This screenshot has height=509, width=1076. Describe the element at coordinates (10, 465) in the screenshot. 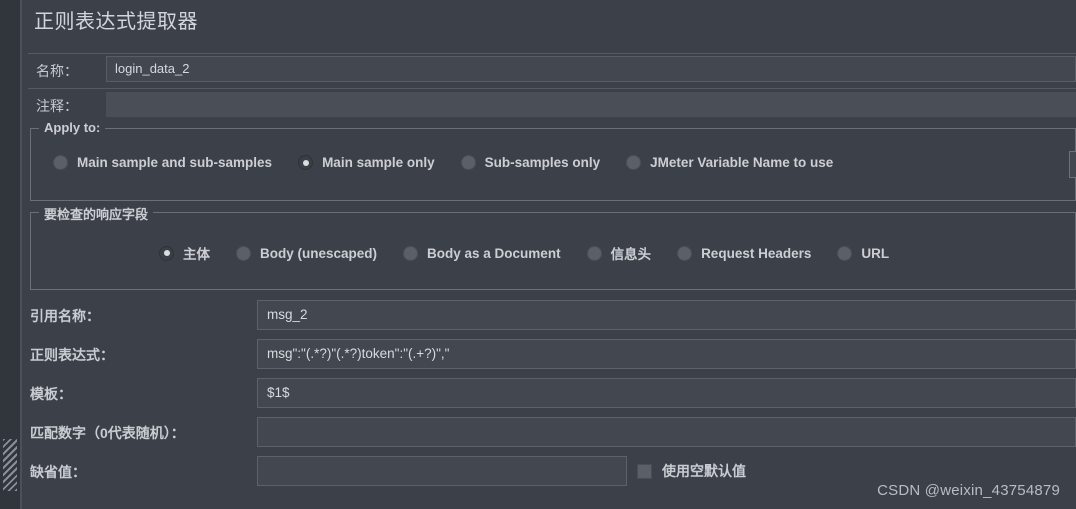

I see `split-pane-grip-handle` at that location.